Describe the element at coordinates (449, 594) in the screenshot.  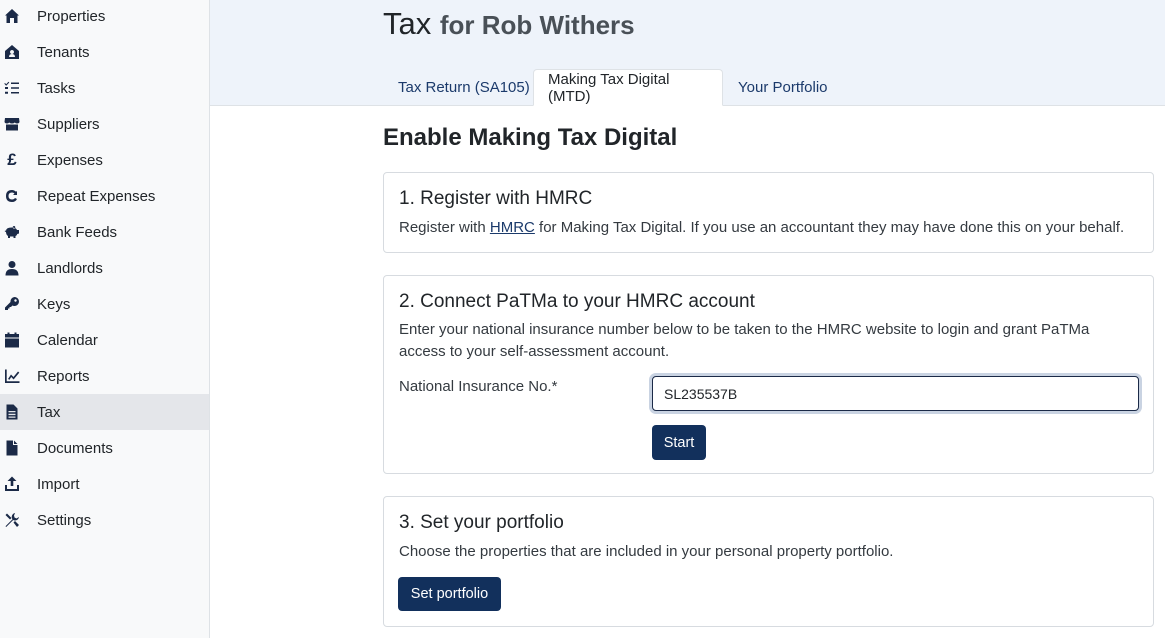
I see `set-portfolio-button: Set portfolio` at that location.